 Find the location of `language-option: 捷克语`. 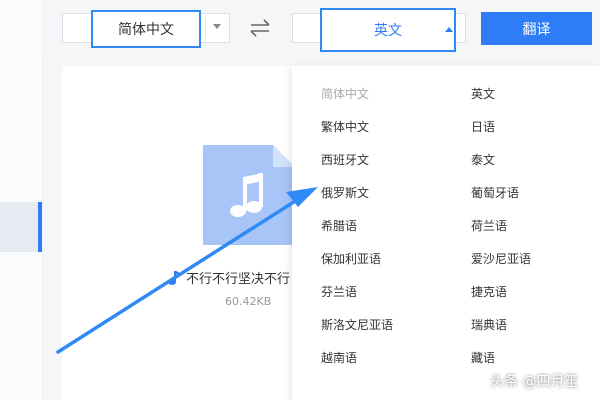

language-option: 捷克语 is located at coordinates (489, 291).